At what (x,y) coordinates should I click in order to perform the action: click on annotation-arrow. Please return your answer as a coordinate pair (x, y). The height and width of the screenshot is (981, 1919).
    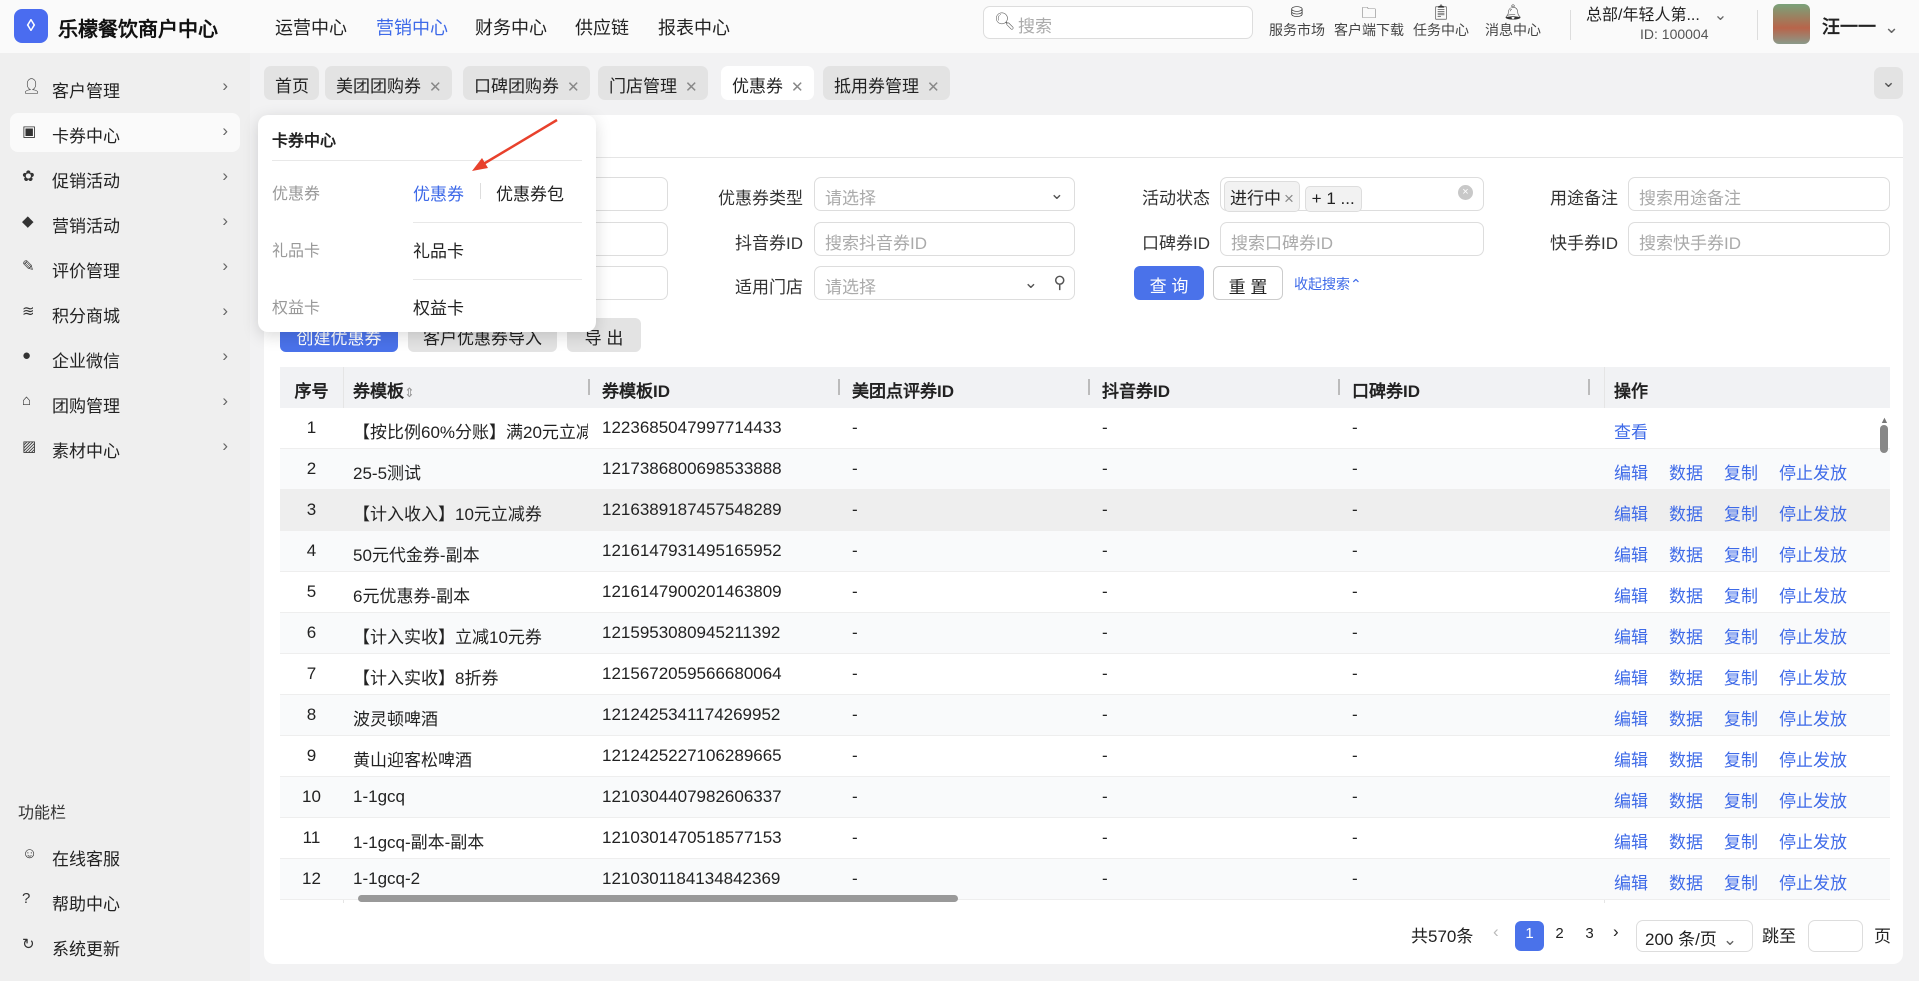
    Looking at the image, I should click on (515, 144).